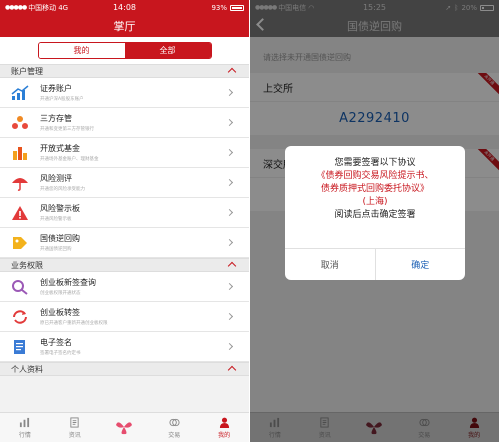  What do you see at coordinates (60, 312) in the screenshot?
I see `item-title: 创业板转签` at bounding box center [60, 312].